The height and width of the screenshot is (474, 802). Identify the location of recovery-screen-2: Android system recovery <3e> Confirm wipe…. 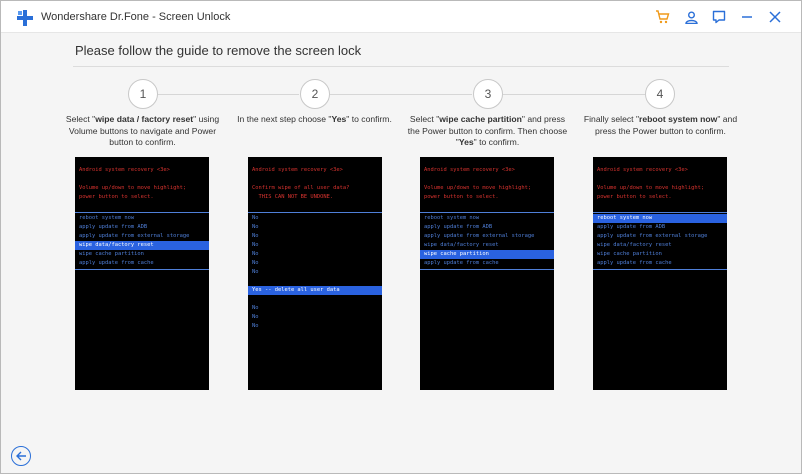
(315, 273).